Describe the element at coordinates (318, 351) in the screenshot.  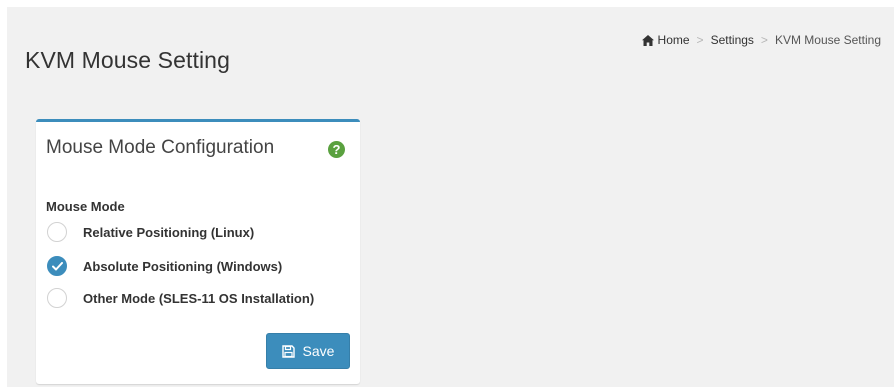
I see `save-label: Save` at that location.